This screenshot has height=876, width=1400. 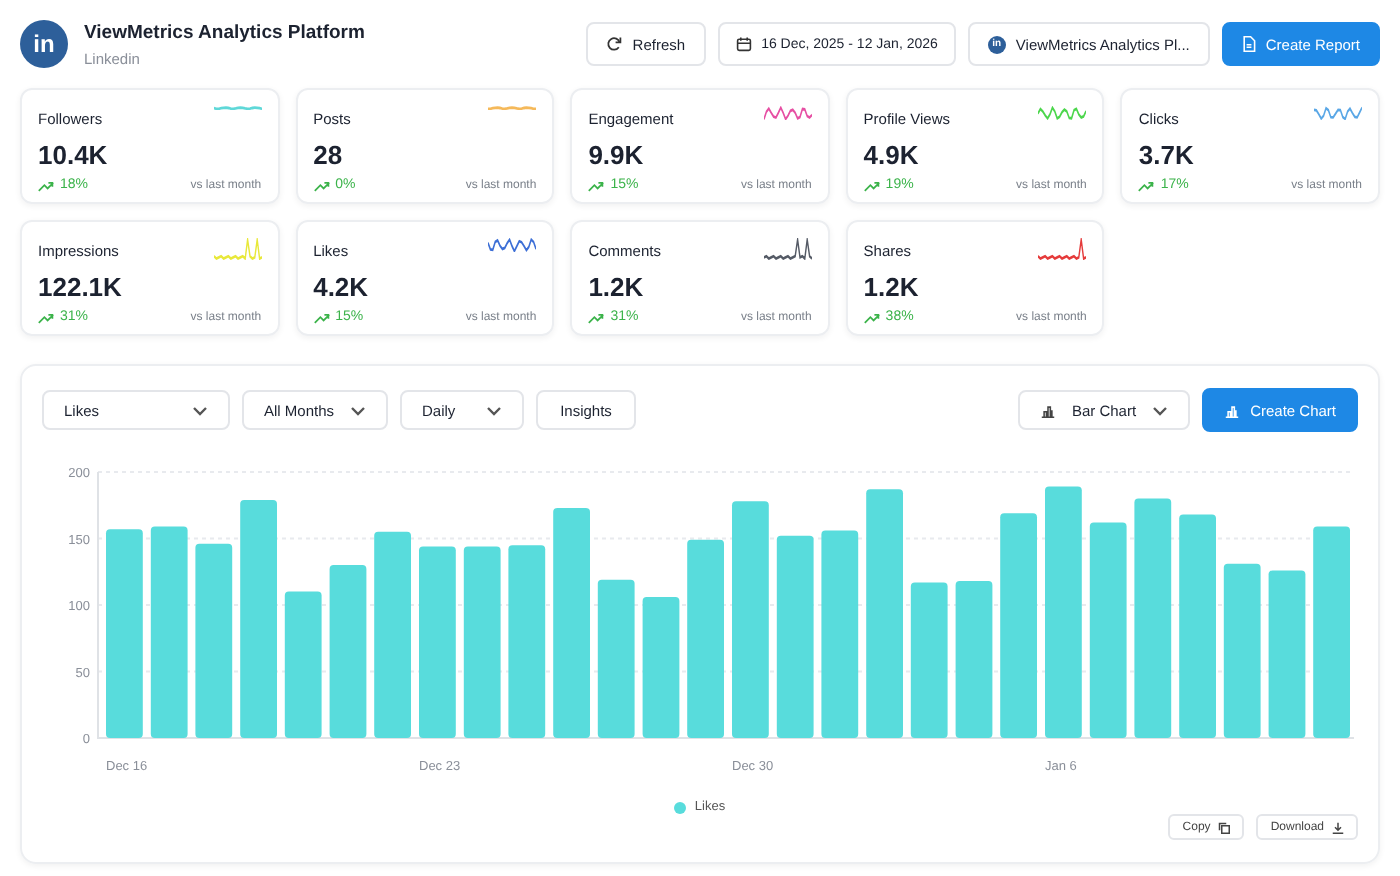 What do you see at coordinates (1338, 827) in the screenshot?
I see `download-icon` at bounding box center [1338, 827].